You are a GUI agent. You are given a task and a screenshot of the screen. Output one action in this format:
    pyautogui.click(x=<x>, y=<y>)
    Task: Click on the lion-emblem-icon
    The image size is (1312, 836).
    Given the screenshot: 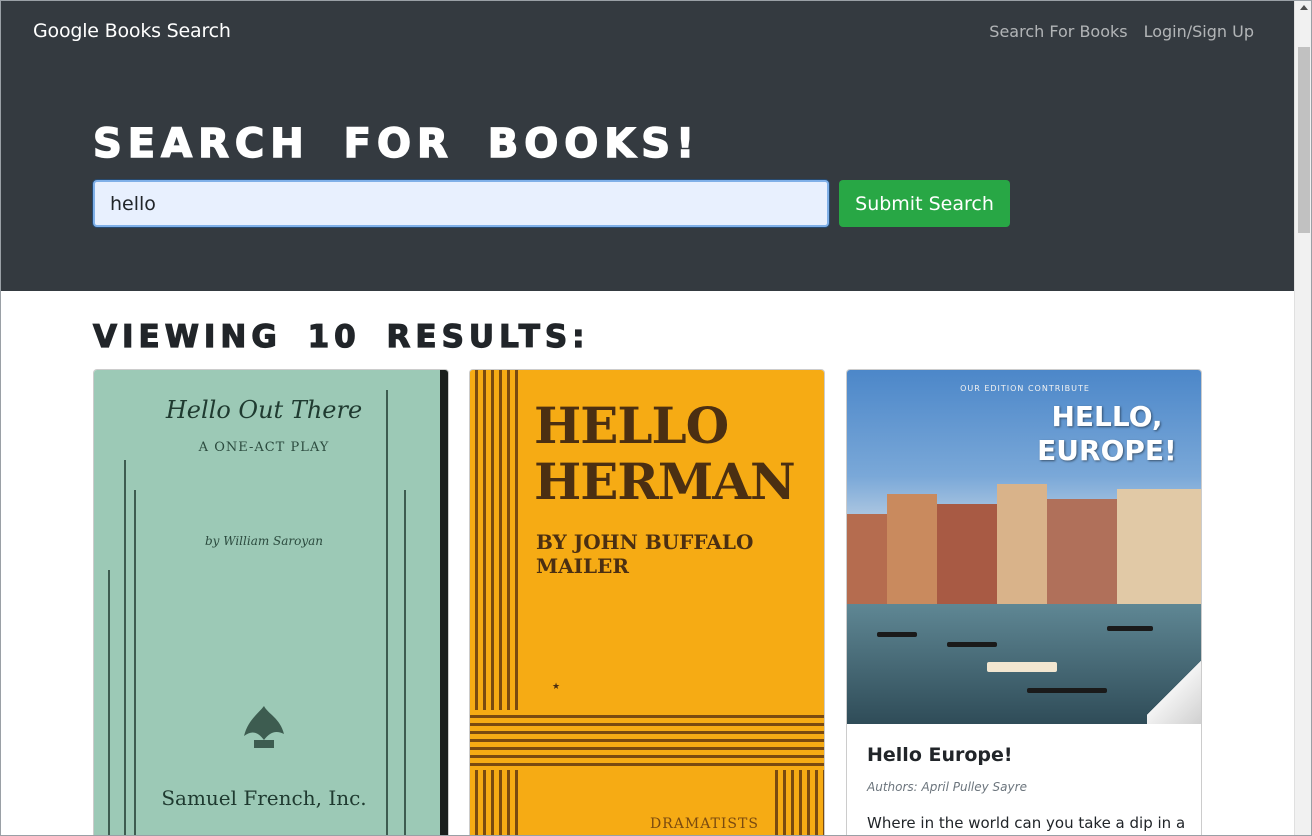 What is the action you would take?
    pyautogui.click(x=264, y=727)
    